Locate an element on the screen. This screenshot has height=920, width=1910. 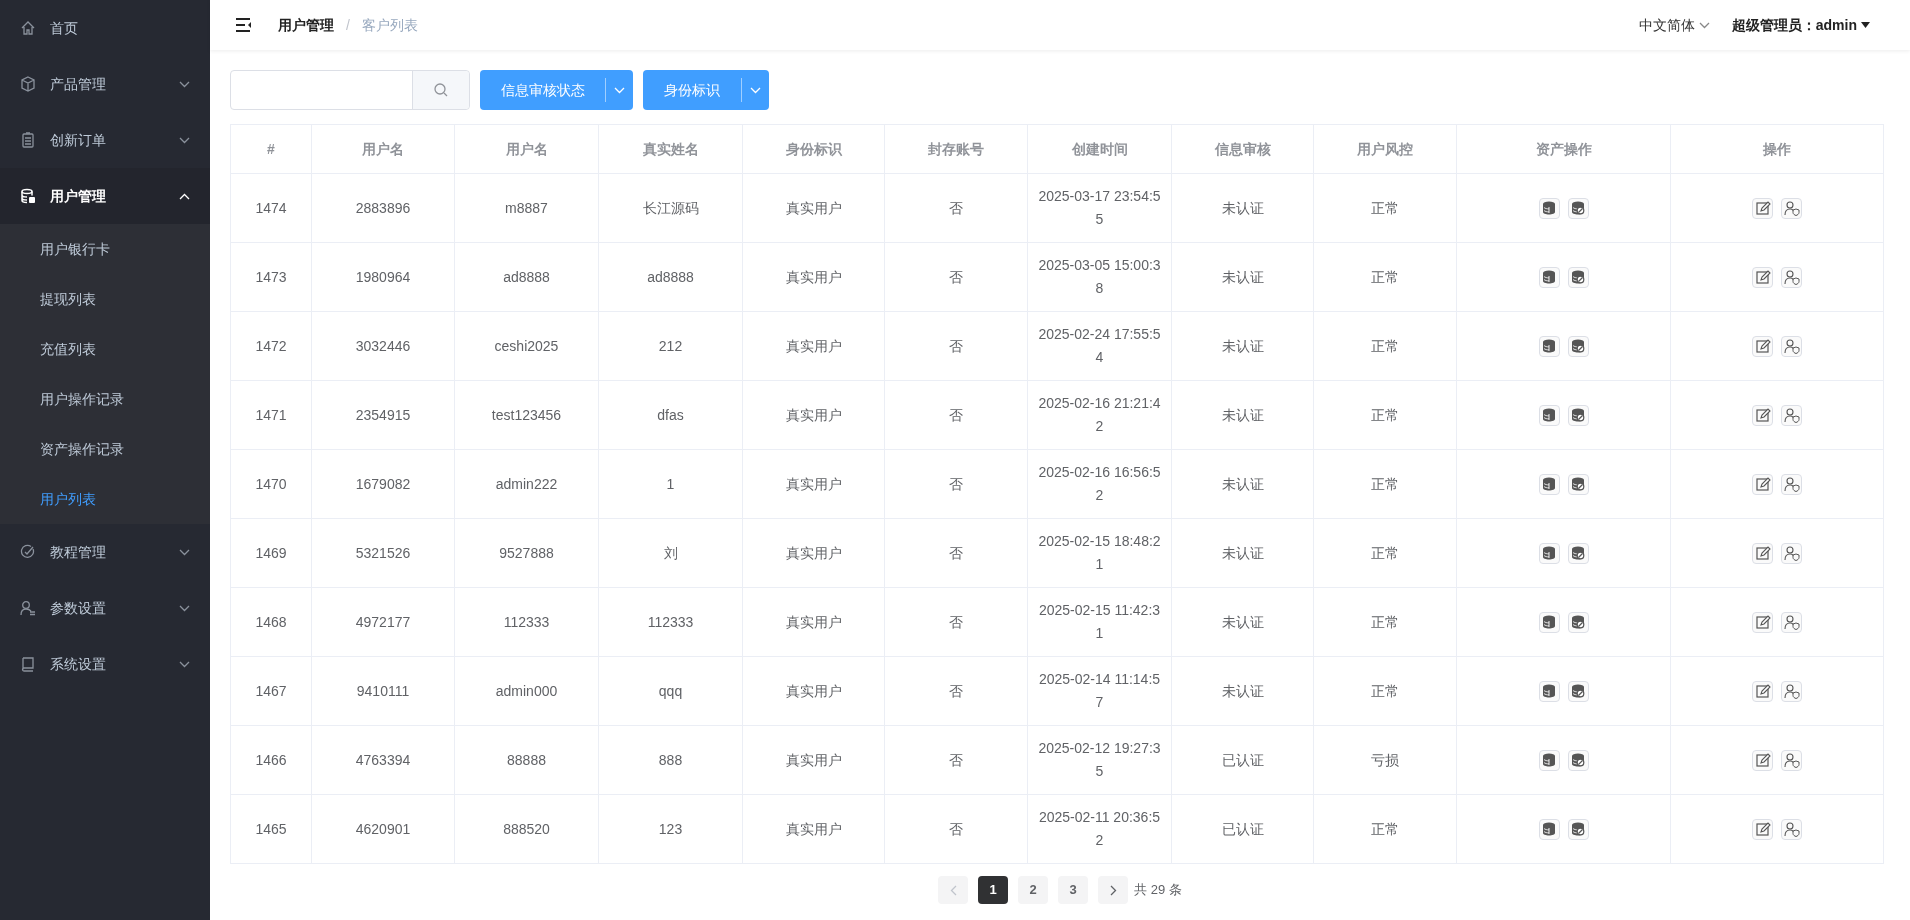
user-menu: 超级管理员：admin is located at coordinates (1800, 25).